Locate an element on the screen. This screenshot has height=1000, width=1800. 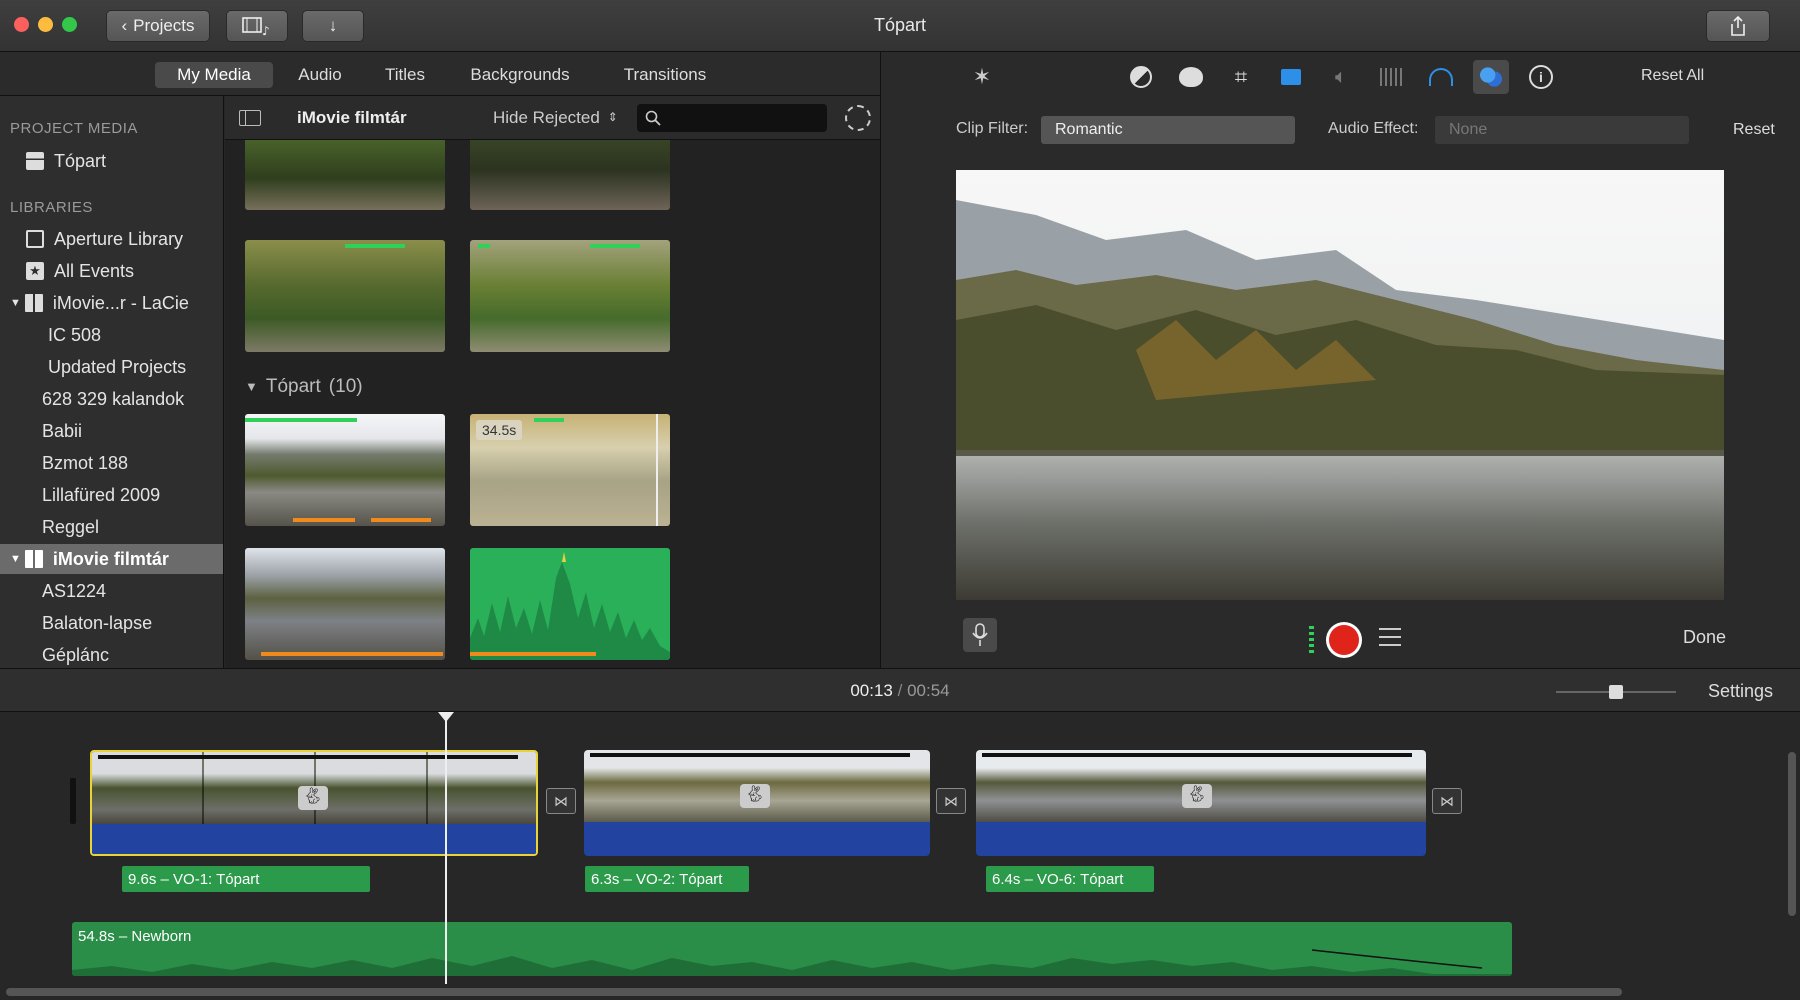
timeline-toolbar: 00:13 / 00:54 Settings is located at coordinates (900, 690).